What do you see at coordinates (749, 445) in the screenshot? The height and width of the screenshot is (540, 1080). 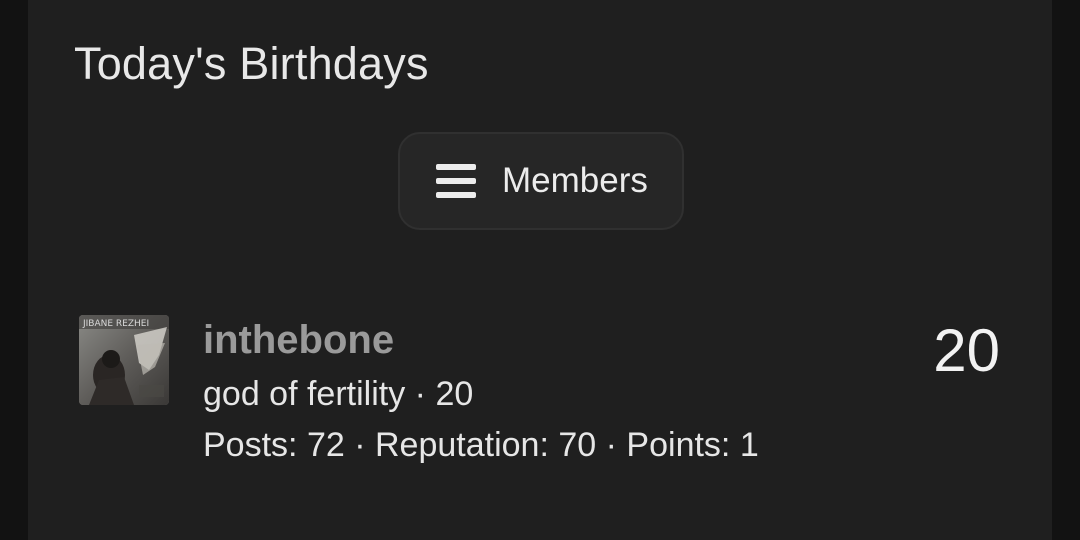 I see `points-value: 1` at bounding box center [749, 445].